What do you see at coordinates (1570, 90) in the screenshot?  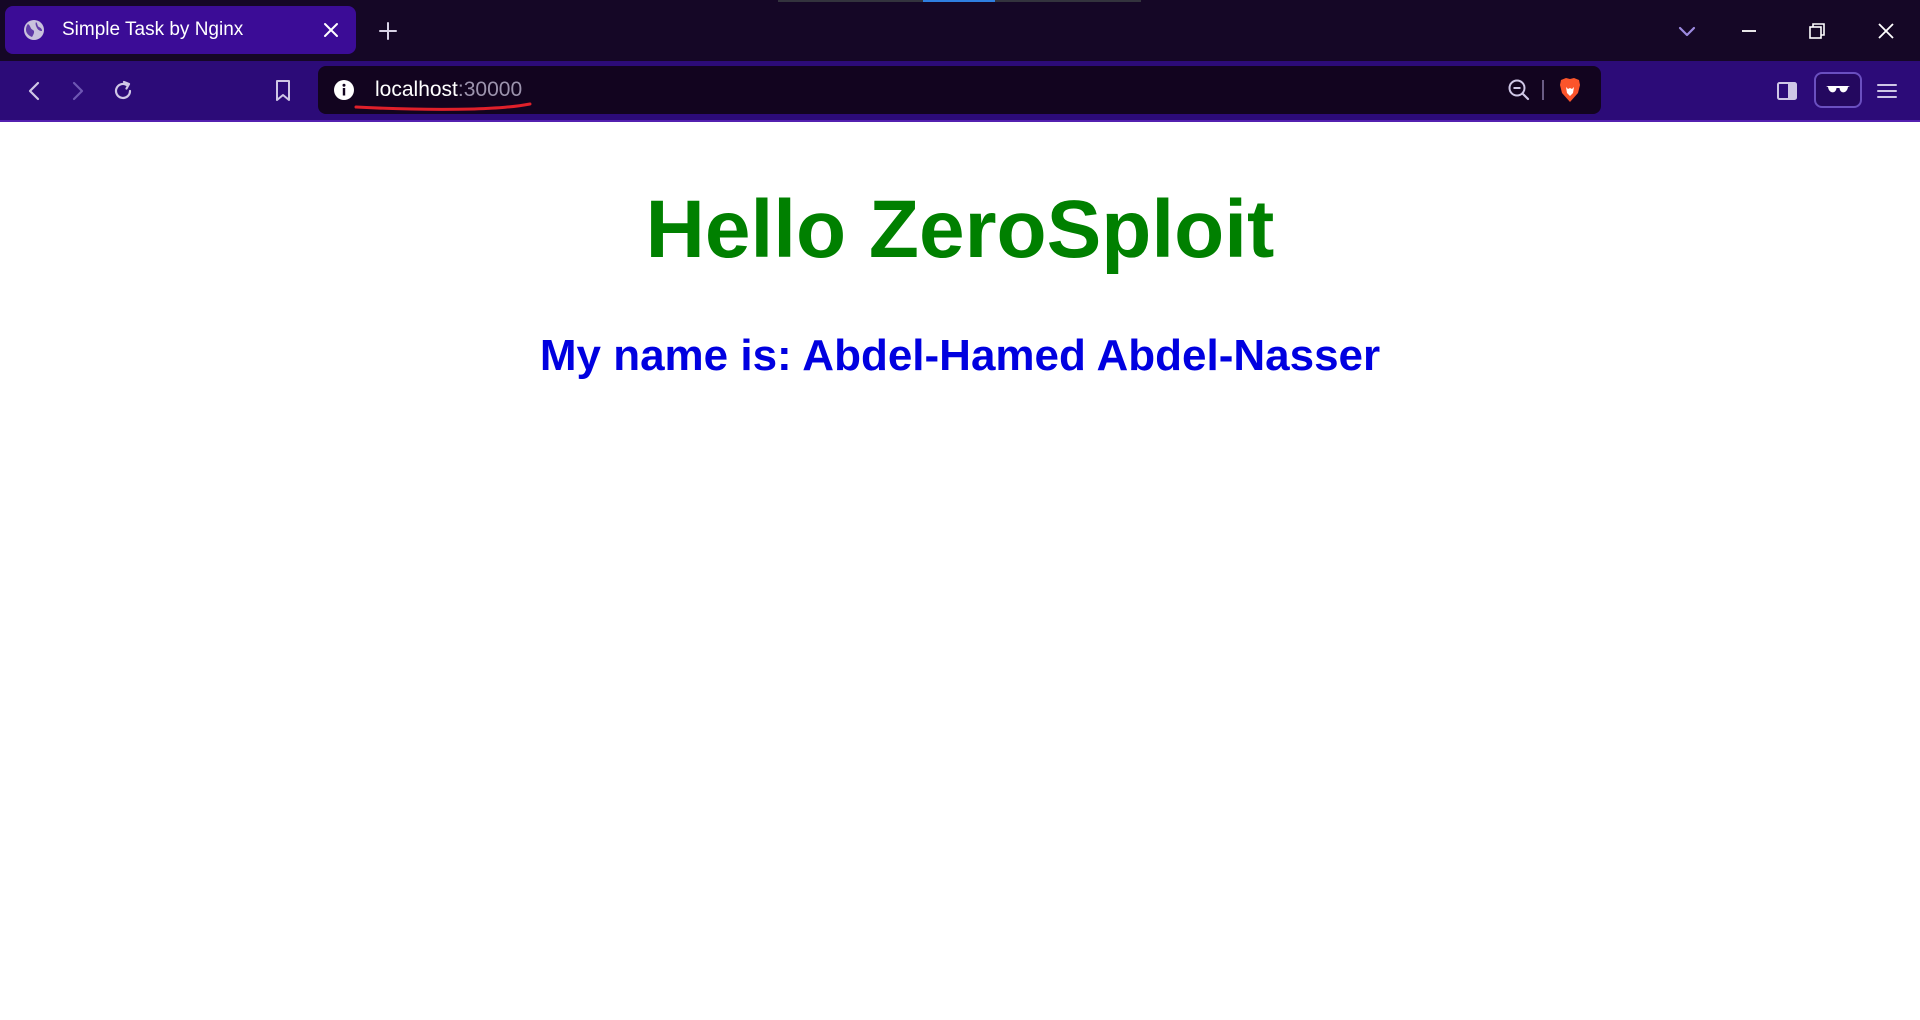 I see `brave-lion-icon` at bounding box center [1570, 90].